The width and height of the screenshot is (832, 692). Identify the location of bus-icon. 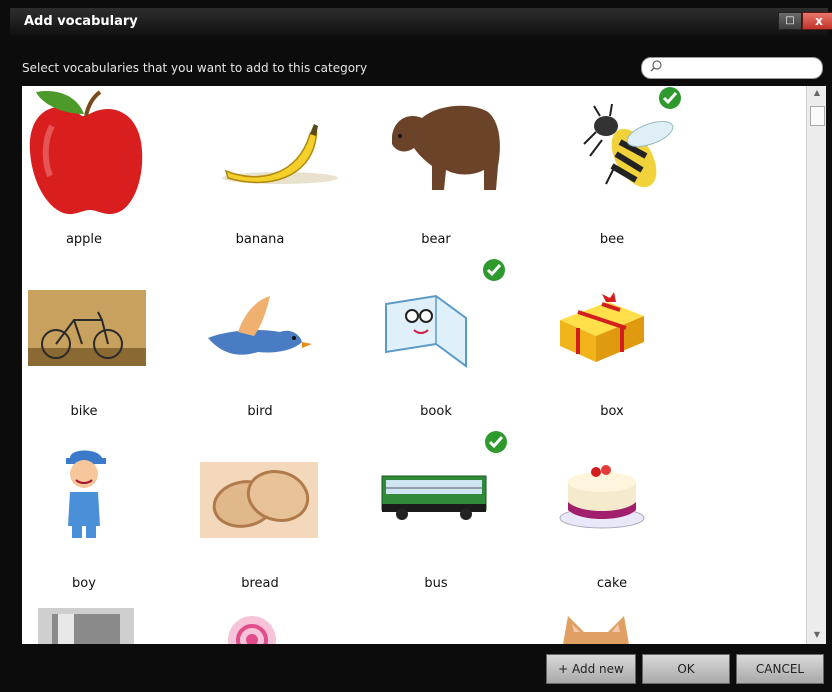
(434, 497).